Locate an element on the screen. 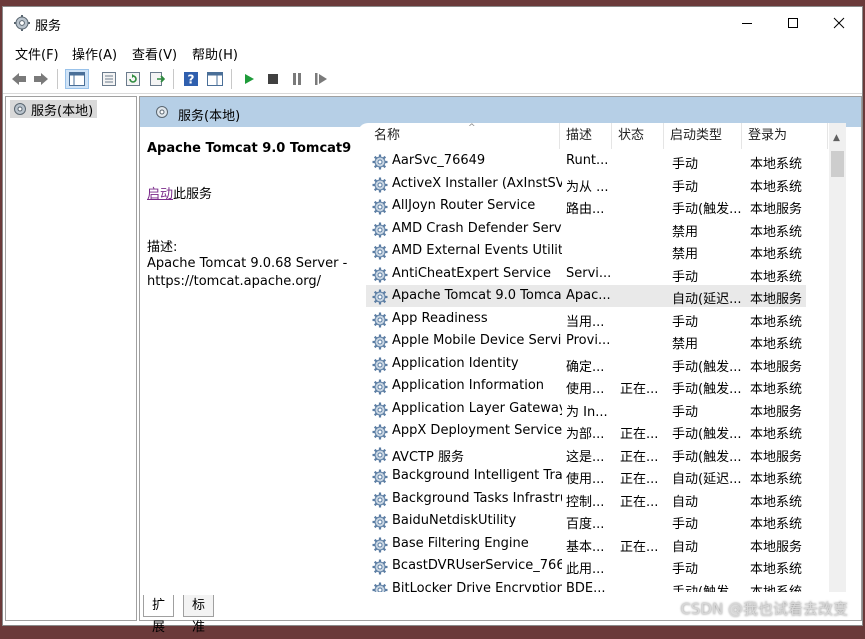 The image size is (865, 639). help-icon: ? is located at coordinates (191, 79).